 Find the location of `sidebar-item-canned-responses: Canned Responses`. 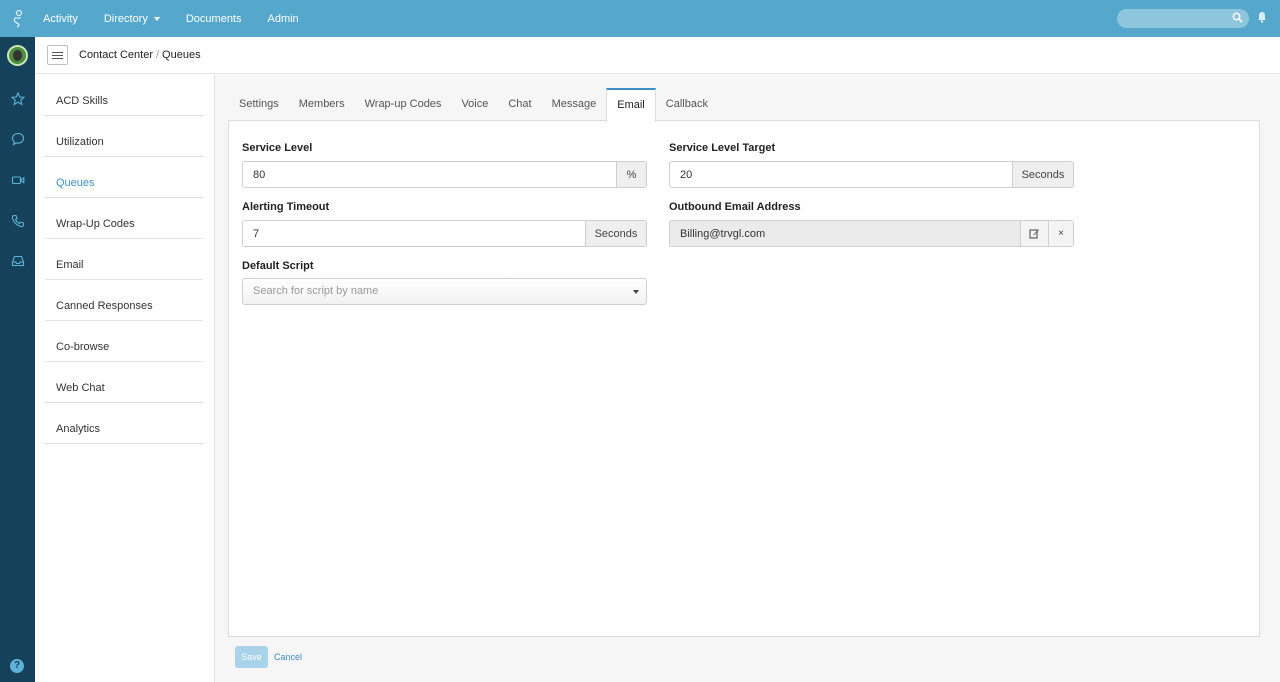

sidebar-item-canned-responses: Canned Responses is located at coordinates (124, 300).